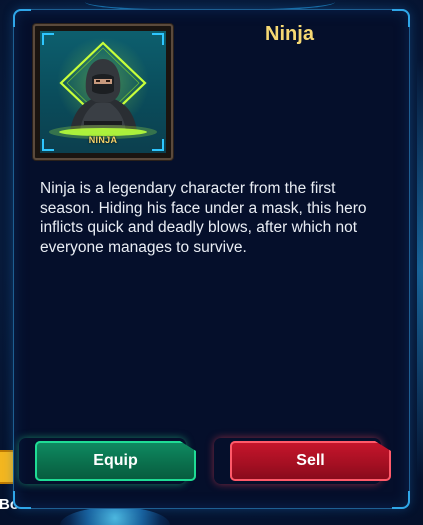 The image size is (423, 525). Describe the element at coordinates (115, 461) in the screenshot. I see `equip-button: Equip` at that location.